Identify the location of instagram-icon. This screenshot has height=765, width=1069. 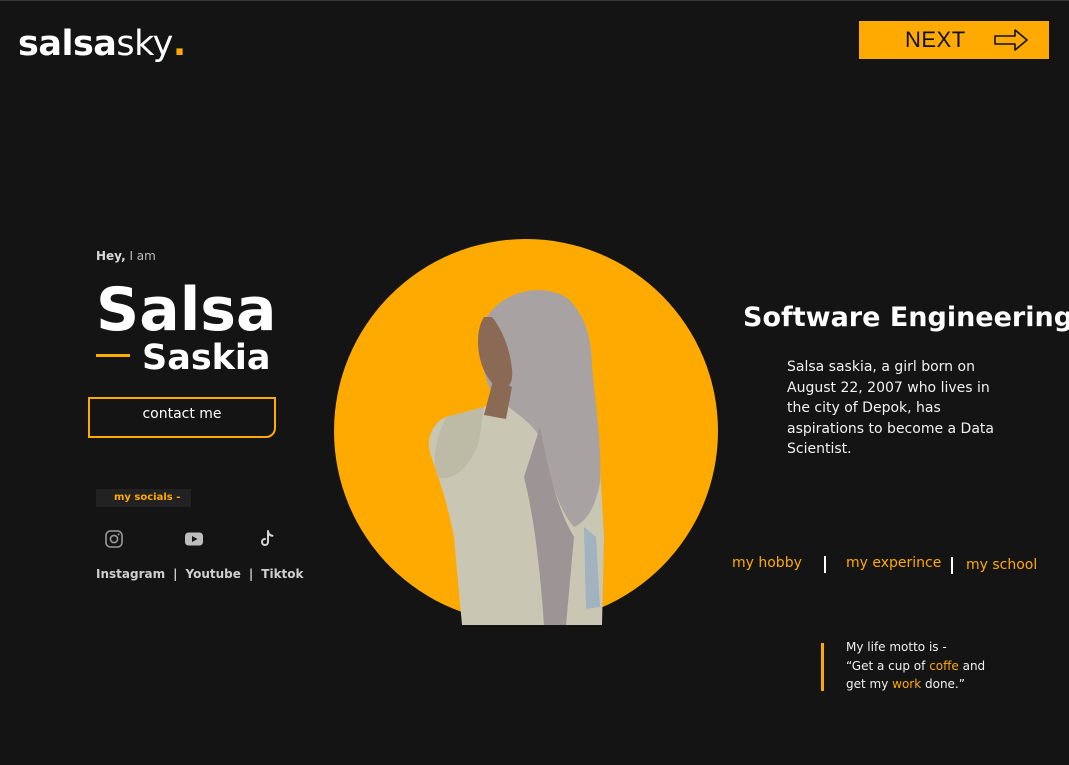
(114, 539).